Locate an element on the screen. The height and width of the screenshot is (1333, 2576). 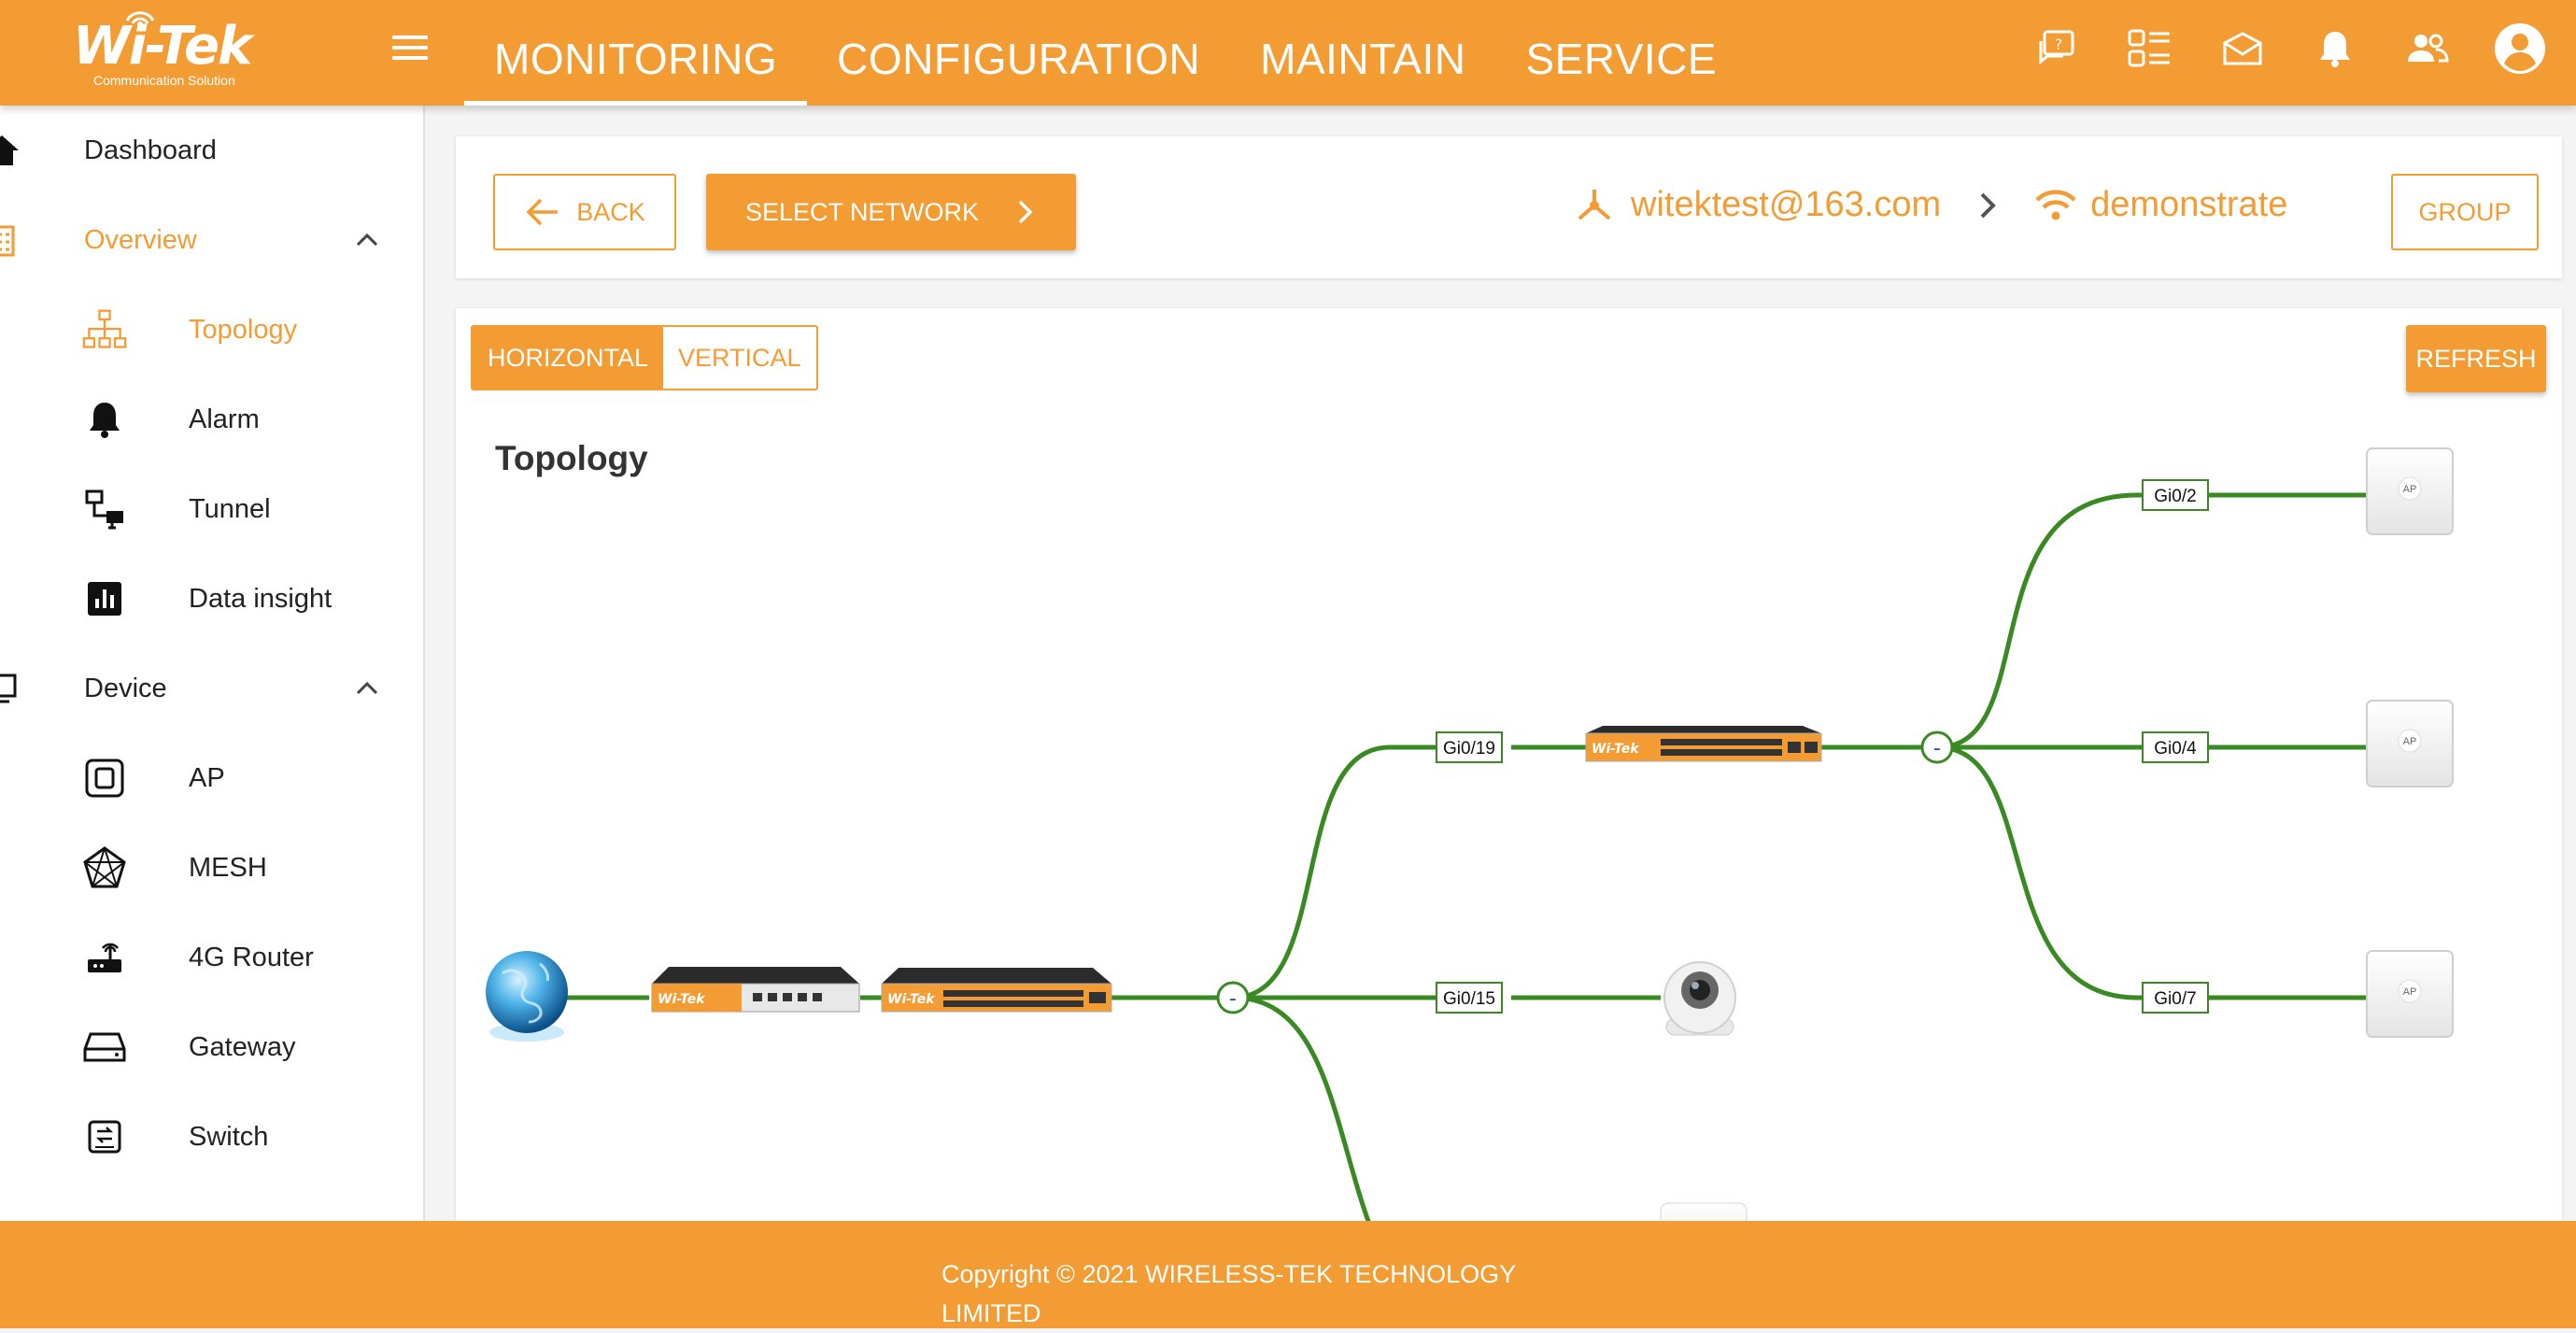
sidebar-item-4g-router: 4G Router is located at coordinates (211, 957).